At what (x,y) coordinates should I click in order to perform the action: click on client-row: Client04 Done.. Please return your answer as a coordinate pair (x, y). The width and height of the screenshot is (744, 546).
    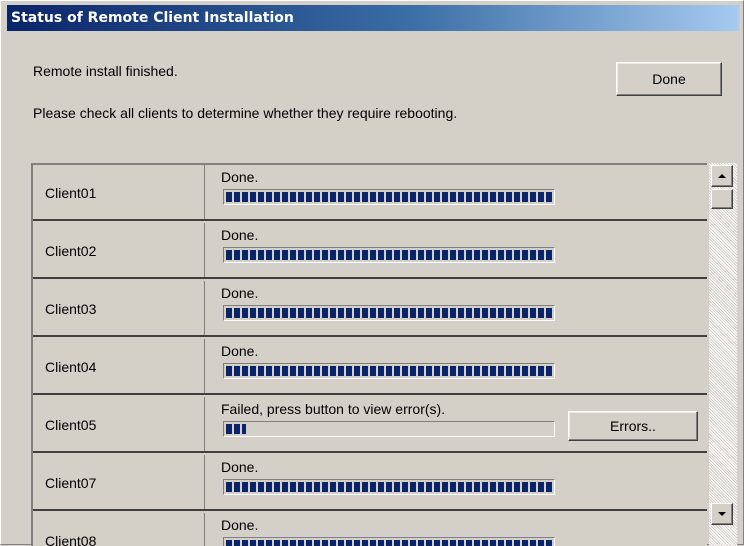
    Looking at the image, I should click on (370, 367).